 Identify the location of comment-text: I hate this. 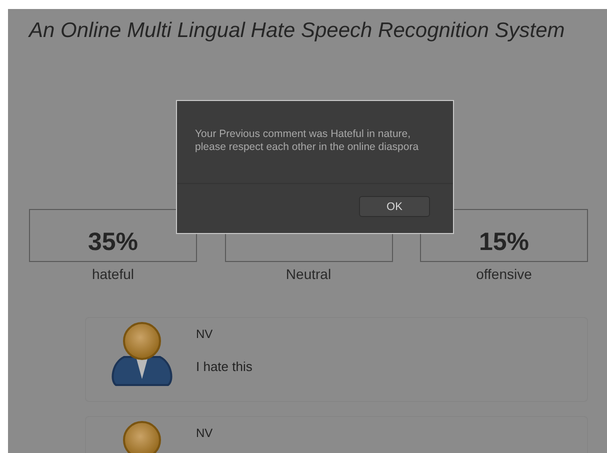
(224, 366).